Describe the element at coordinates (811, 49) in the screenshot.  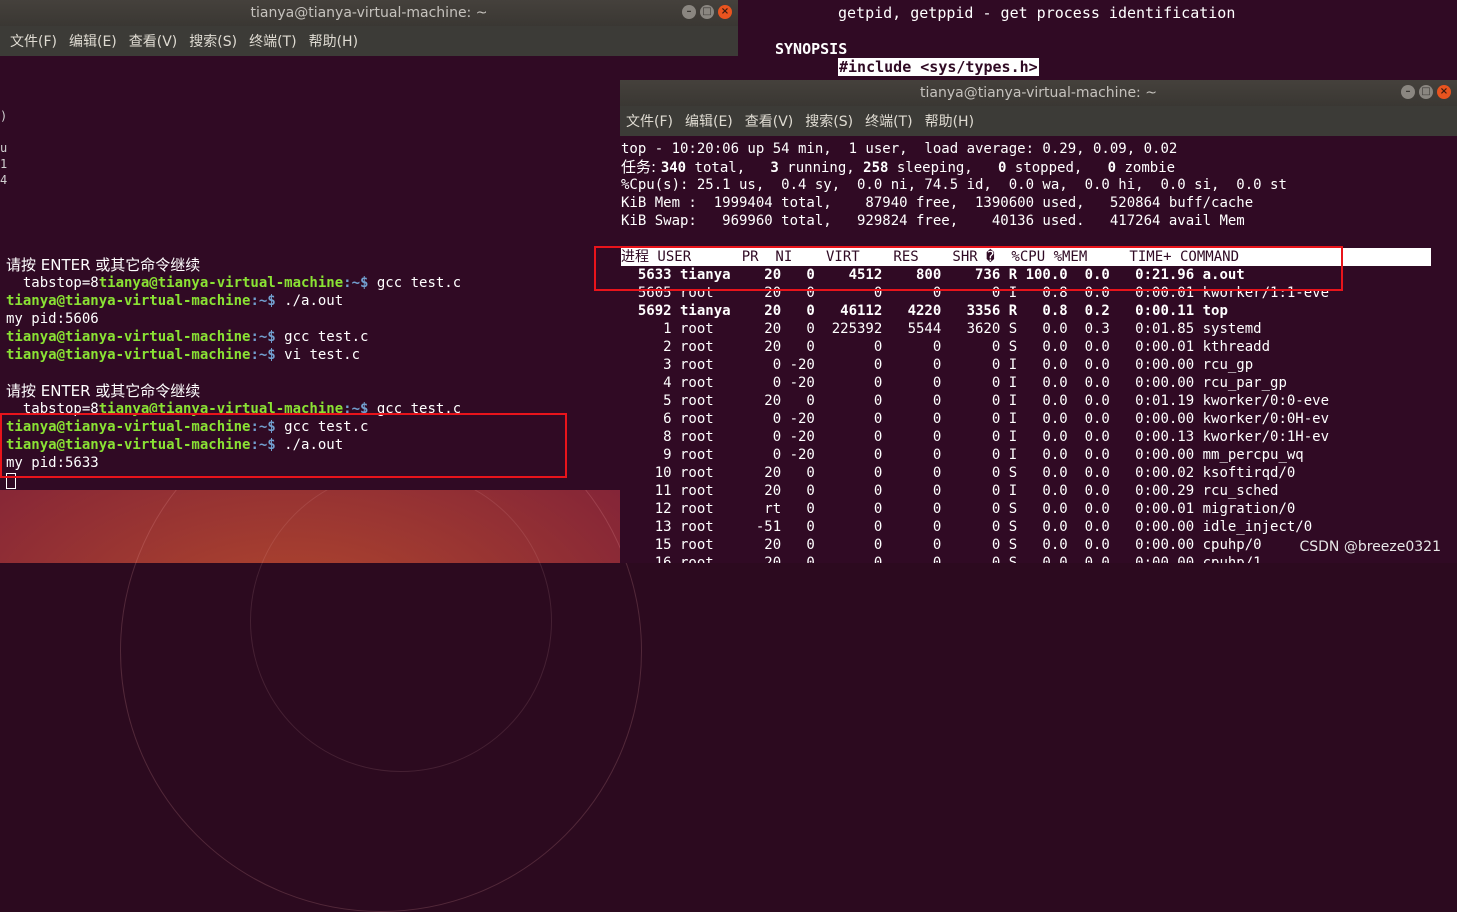
I see `man-synopsis-heading: SYNOPSIS` at that location.